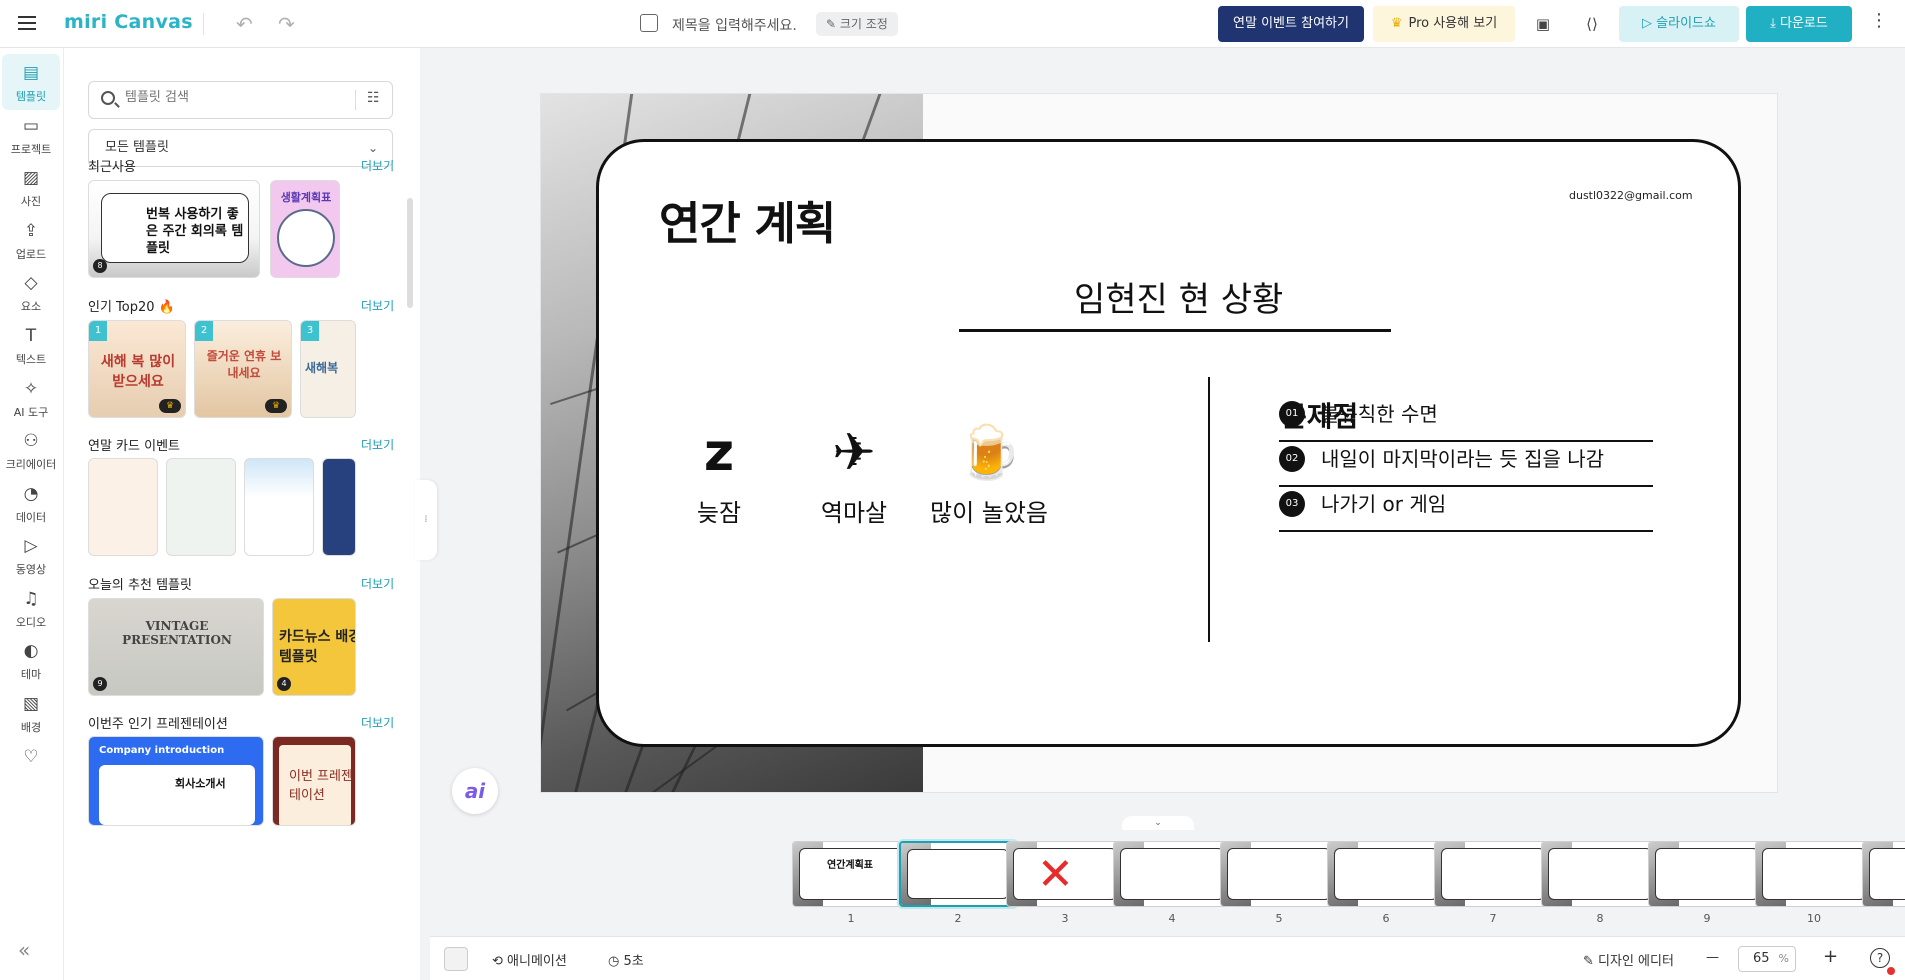 Image resolution: width=1905 pixels, height=980 pixels. I want to click on top20-template-1: 1 새해 복 많이 받으세요 ♛, so click(137, 369).